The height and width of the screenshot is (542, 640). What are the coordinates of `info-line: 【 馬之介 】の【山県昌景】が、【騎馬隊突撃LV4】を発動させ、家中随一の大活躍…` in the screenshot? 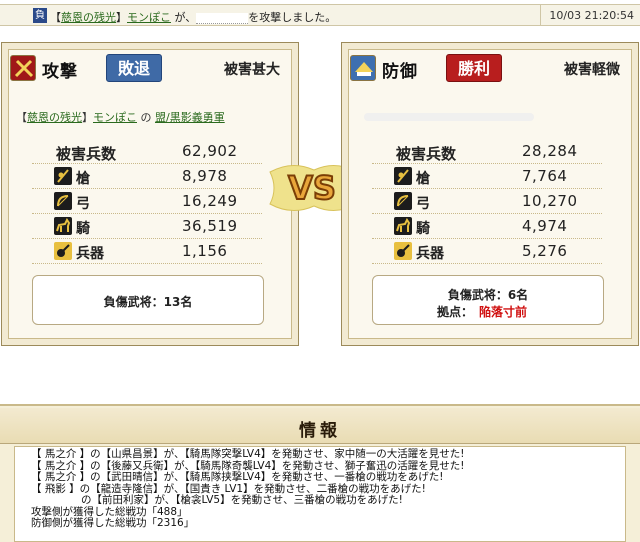 It's located at (248, 454).